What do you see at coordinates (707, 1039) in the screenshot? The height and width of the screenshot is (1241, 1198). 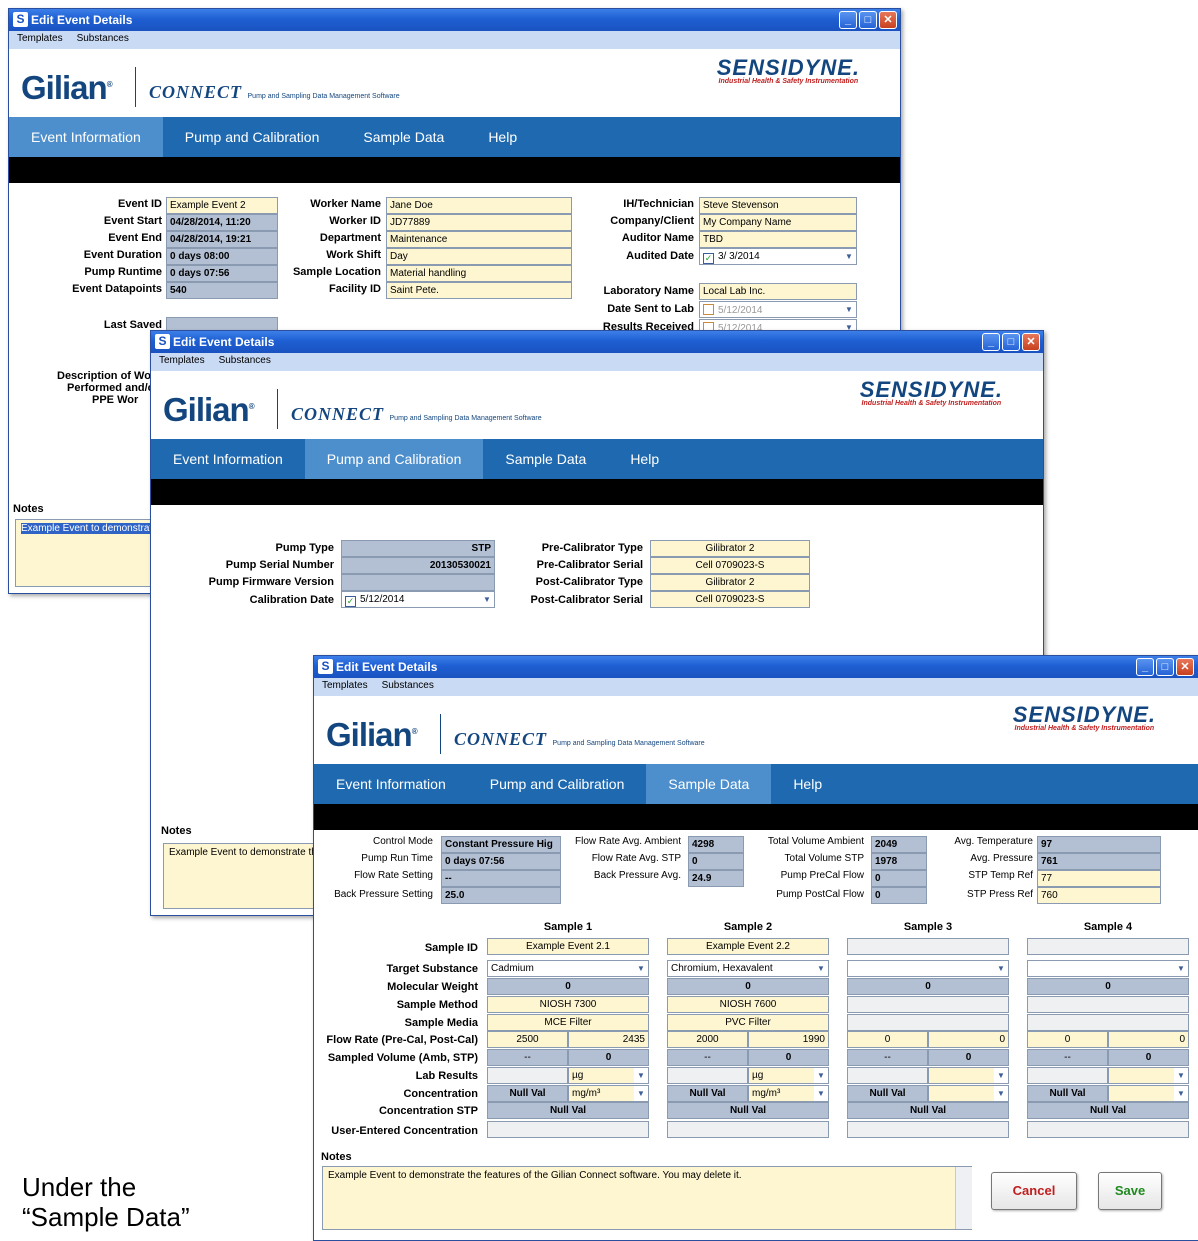 I see `flow-rate-precal-field: 2000` at bounding box center [707, 1039].